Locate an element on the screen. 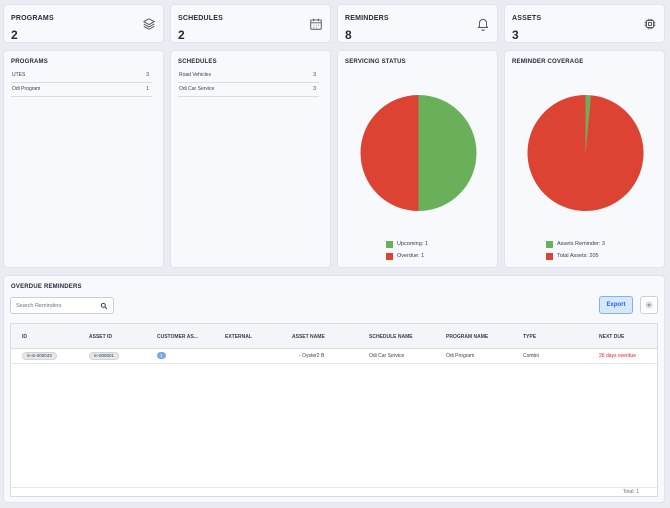  stat-title: SCHEDULES is located at coordinates (200, 18).